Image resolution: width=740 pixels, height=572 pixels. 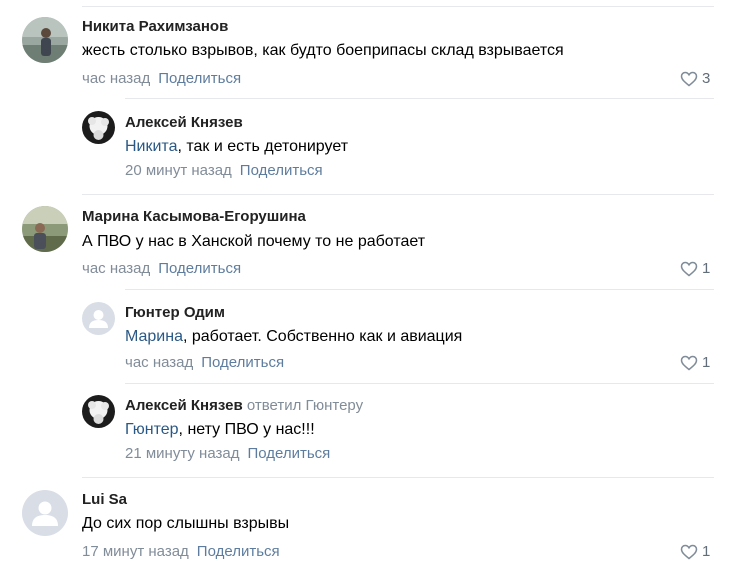 I want to click on comment-meta: 17 минут назад Поделиться, so click(x=181, y=551).